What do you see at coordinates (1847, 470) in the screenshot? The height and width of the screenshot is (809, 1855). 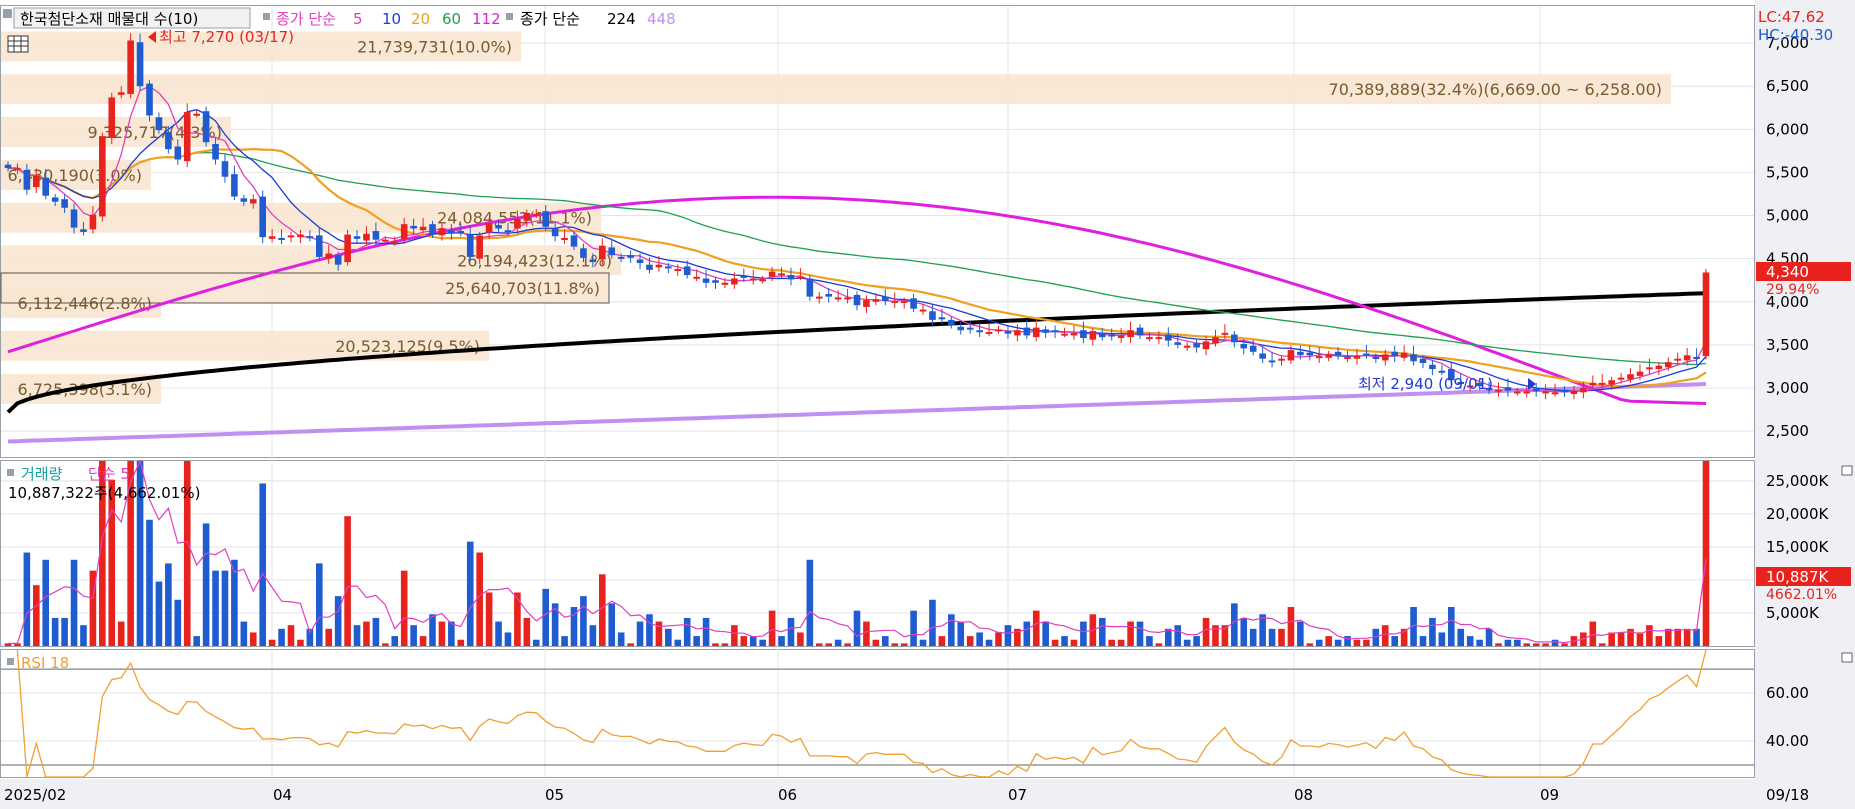 I see `volume-close-icon` at bounding box center [1847, 470].